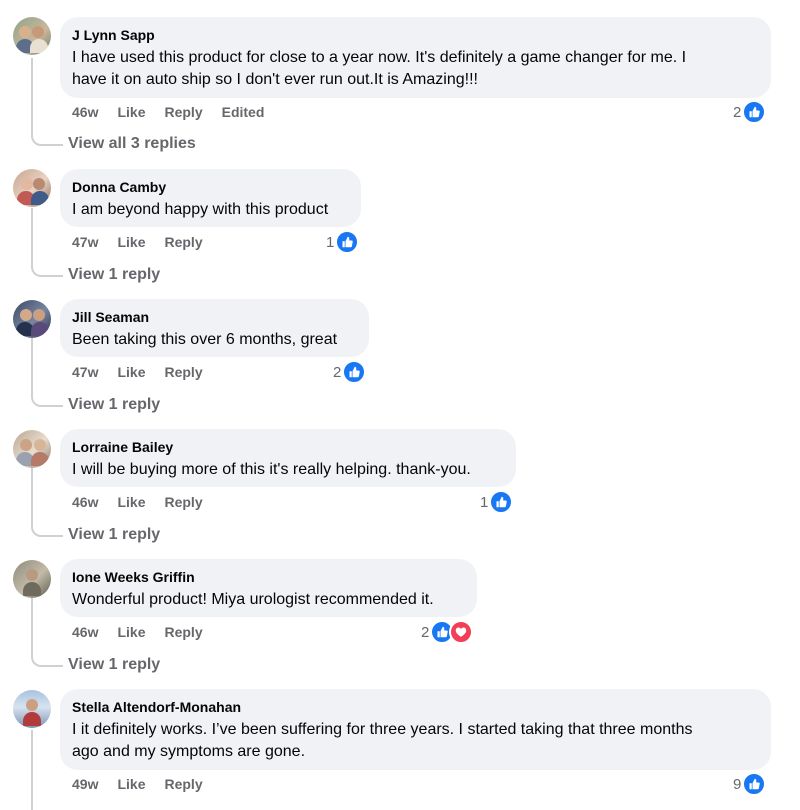 This screenshot has width=800, height=810. What do you see at coordinates (737, 784) in the screenshot?
I see `reaction-count: 9` at bounding box center [737, 784].